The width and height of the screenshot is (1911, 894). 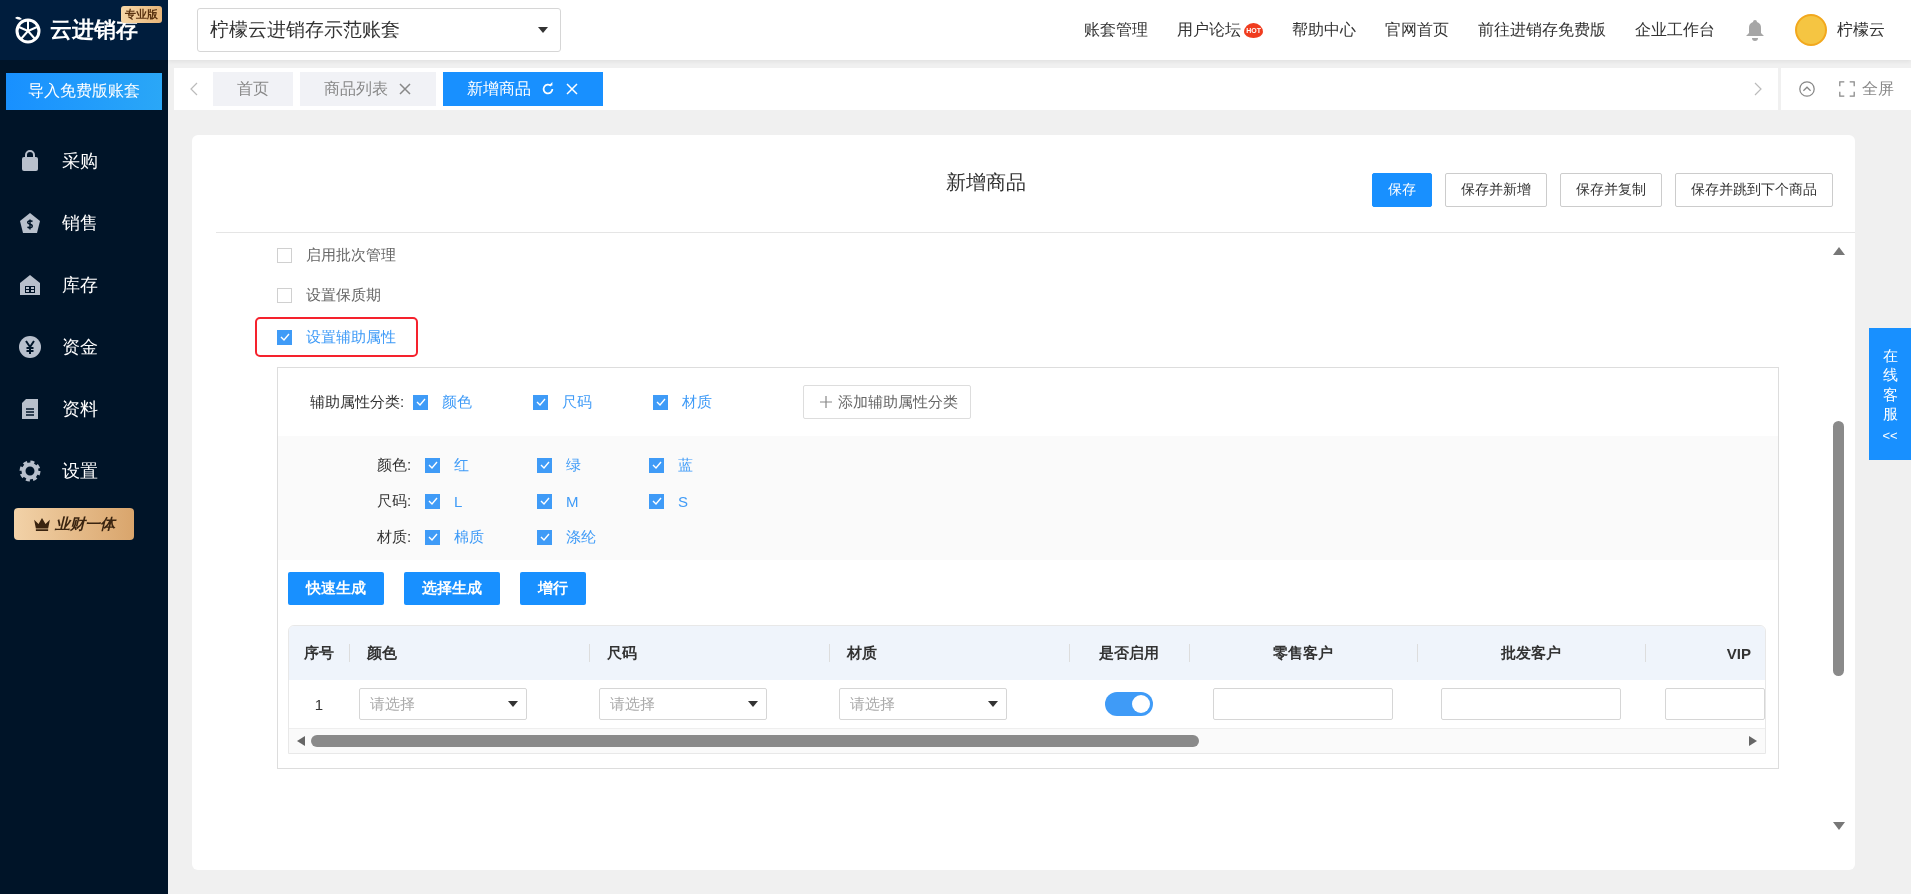 What do you see at coordinates (1303, 653) in the screenshot?
I see `column-header: 零售客户` at bounding box center [1303, 653].